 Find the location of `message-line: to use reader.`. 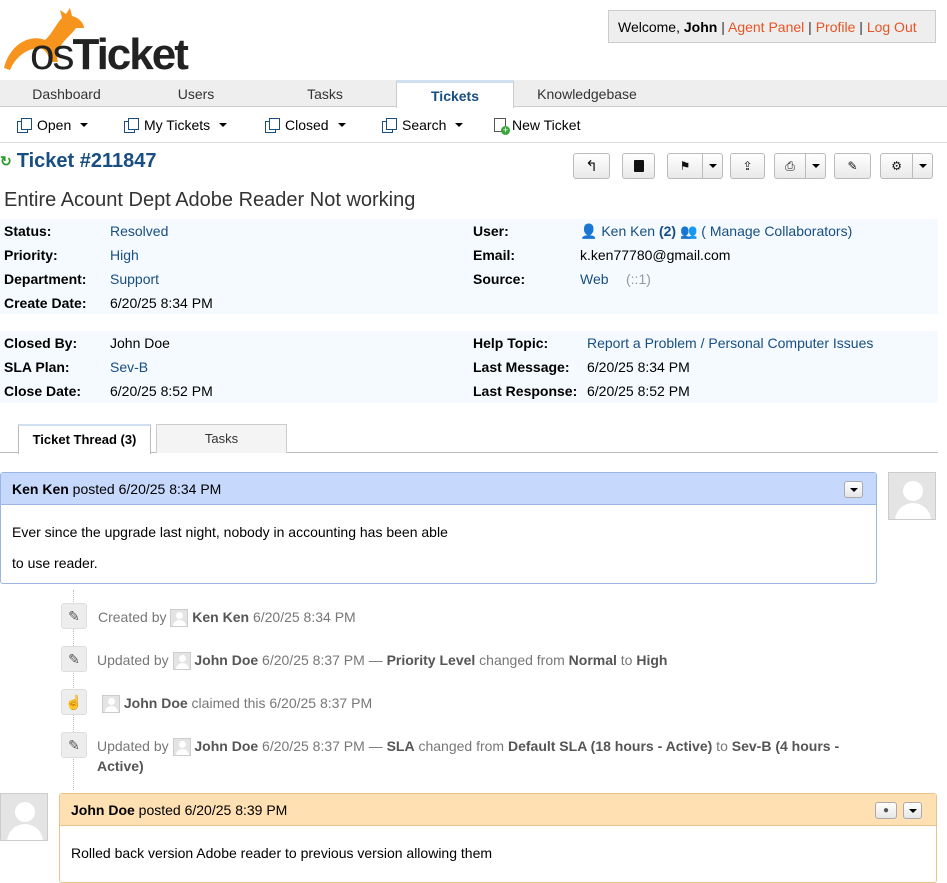

message-line: to use reader. is located at coordinates (55, 563).